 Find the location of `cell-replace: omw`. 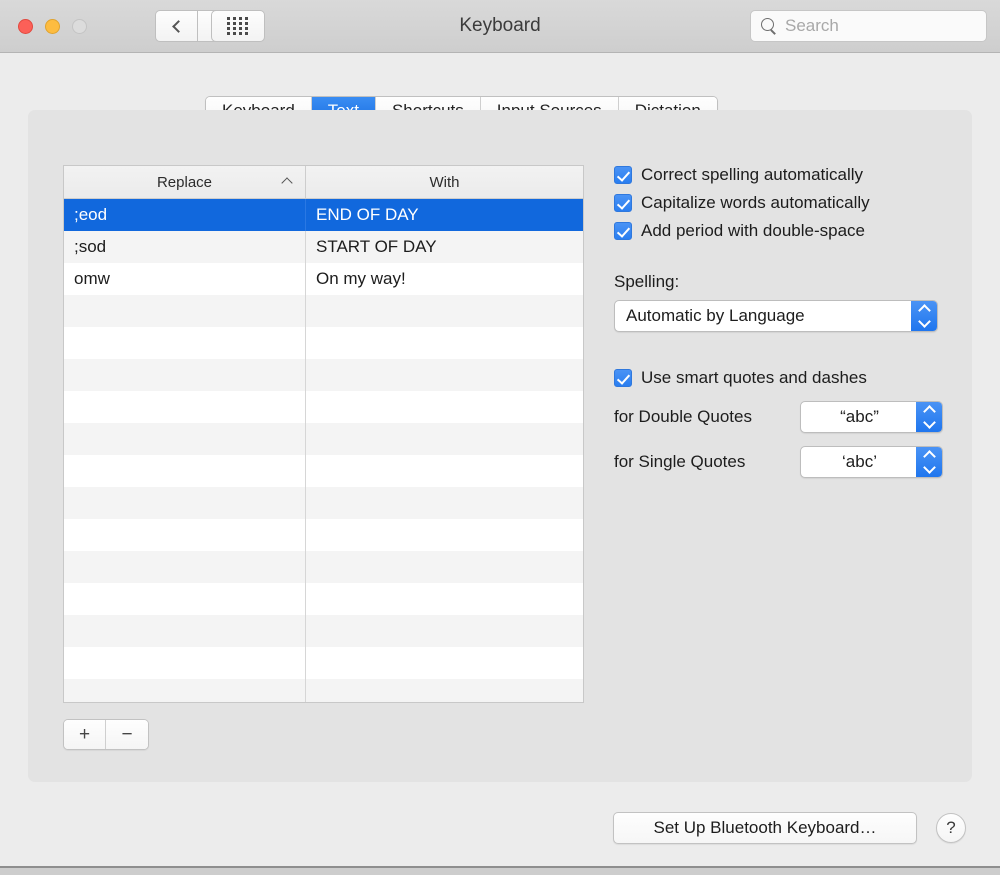

cell-replace: omw is located at coordinates (185, 279).